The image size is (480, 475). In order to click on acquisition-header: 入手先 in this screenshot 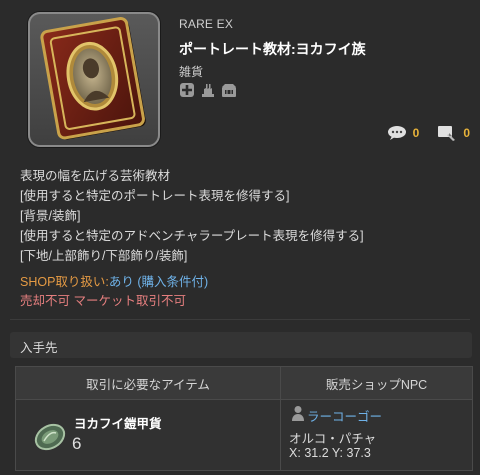, I will do `click(241, 345)`.